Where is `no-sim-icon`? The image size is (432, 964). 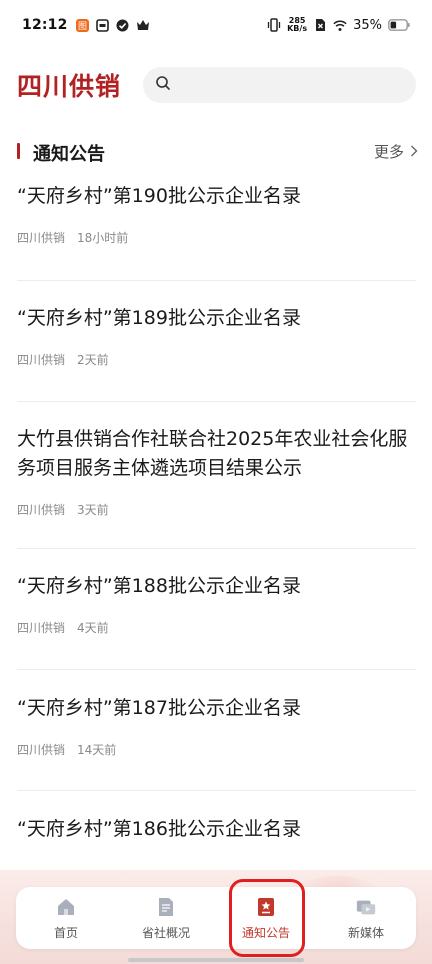 no-sim-icon is located at coordinates (320, 25).